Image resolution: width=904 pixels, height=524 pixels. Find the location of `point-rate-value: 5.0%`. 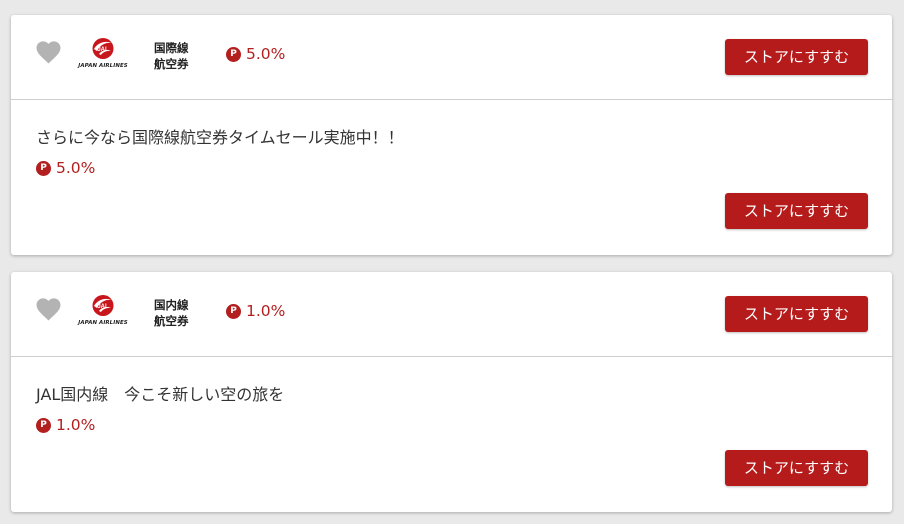

point-rate-value: 5.0% is located at coordinates (266, 54).